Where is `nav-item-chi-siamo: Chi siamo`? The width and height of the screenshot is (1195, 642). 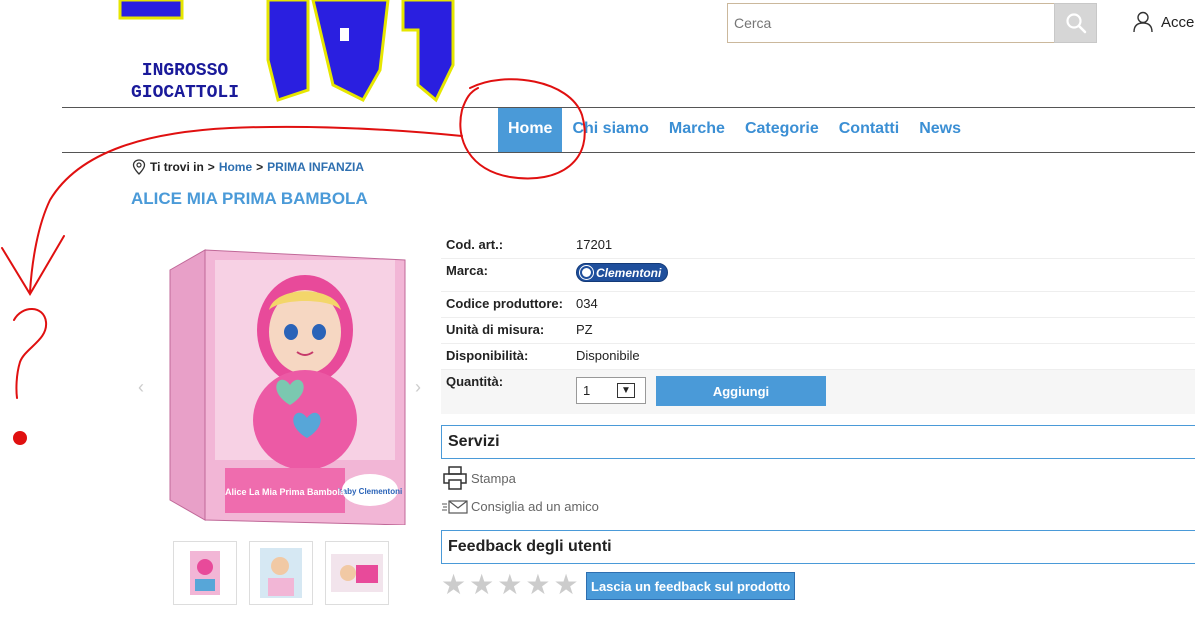 nav-item-chi-siamo: Chi siamo is located at coordinates (610, 130).